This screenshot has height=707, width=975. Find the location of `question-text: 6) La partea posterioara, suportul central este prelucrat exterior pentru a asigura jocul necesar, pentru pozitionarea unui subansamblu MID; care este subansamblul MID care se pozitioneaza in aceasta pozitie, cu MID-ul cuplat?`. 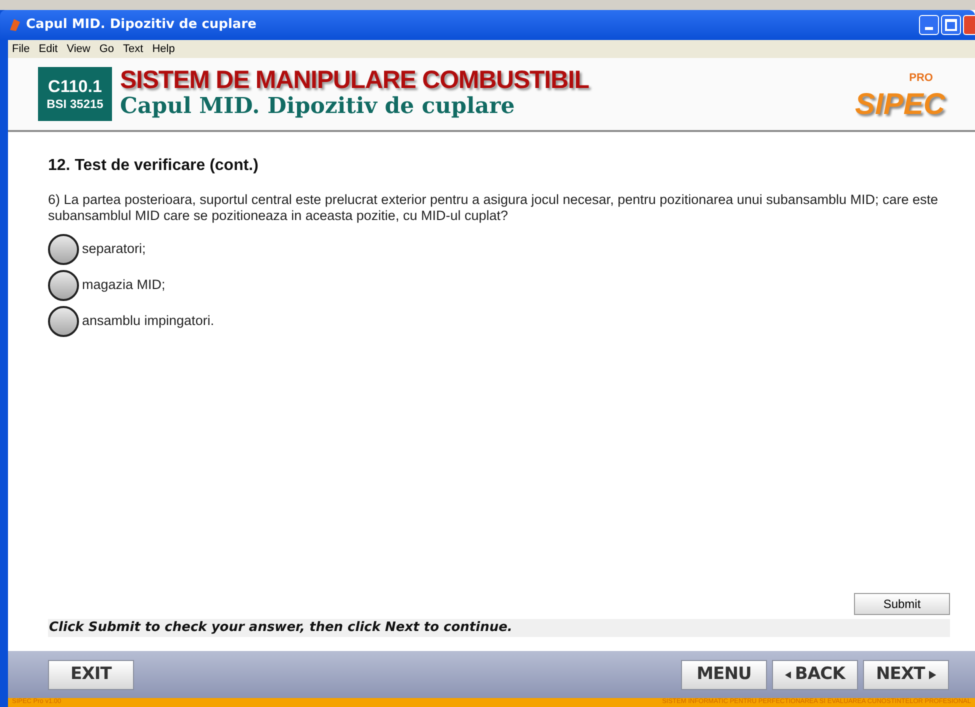

question-text: 6) La partea posterioara, suportul central este prelucrat exterior pentru a asigura jocul necesar, pentru pozitionarea unui subansamblu MID; care este subansamblul MID care se pozitioneaza in aceasta pozitie, cu MID-ul cuplat? is located at coordinates (493, 208).